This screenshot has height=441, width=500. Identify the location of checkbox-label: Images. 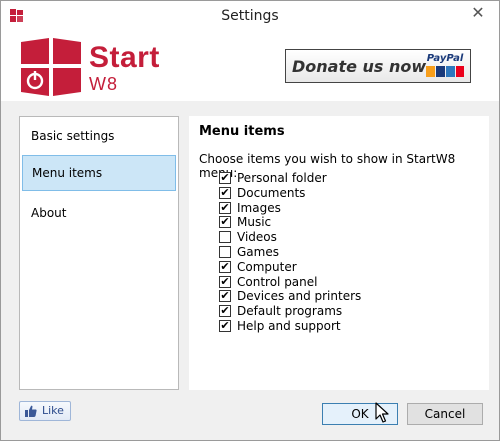
(259, 207).